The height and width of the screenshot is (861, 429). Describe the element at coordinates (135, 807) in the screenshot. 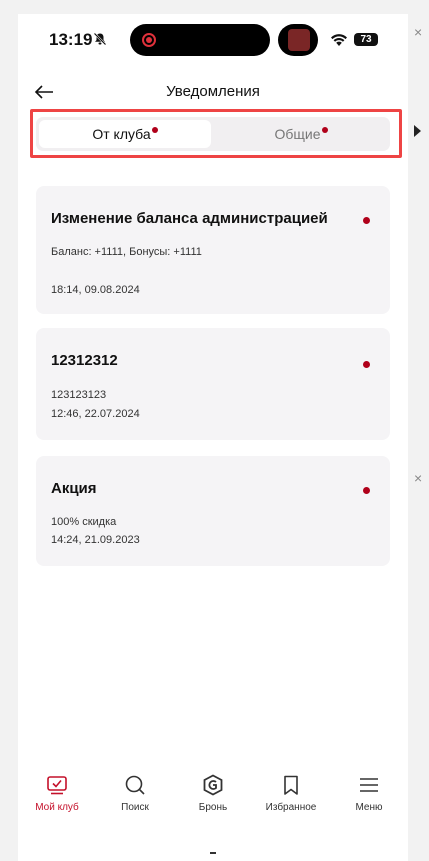

I see `nav-search-label: Поиск` at that location.